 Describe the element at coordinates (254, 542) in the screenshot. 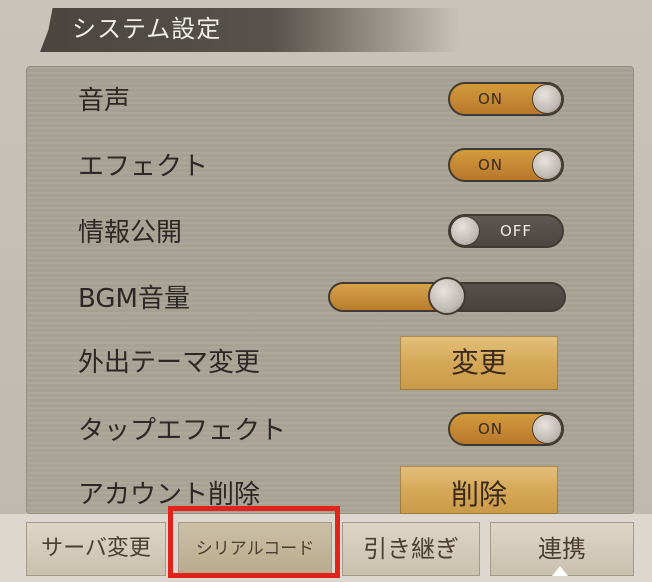

I see `highlight-box` at that location.